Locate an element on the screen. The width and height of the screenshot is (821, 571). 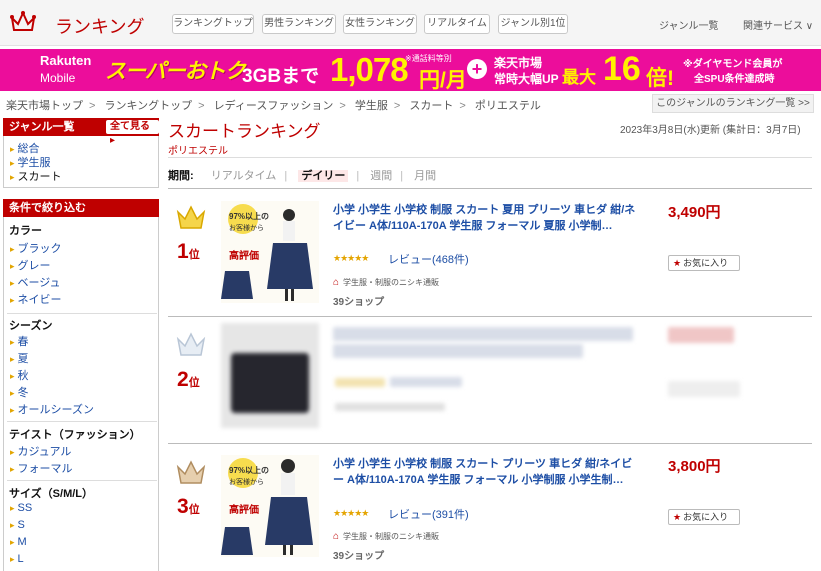
banner-price: 1,078 is located at coordinates (369, 69).